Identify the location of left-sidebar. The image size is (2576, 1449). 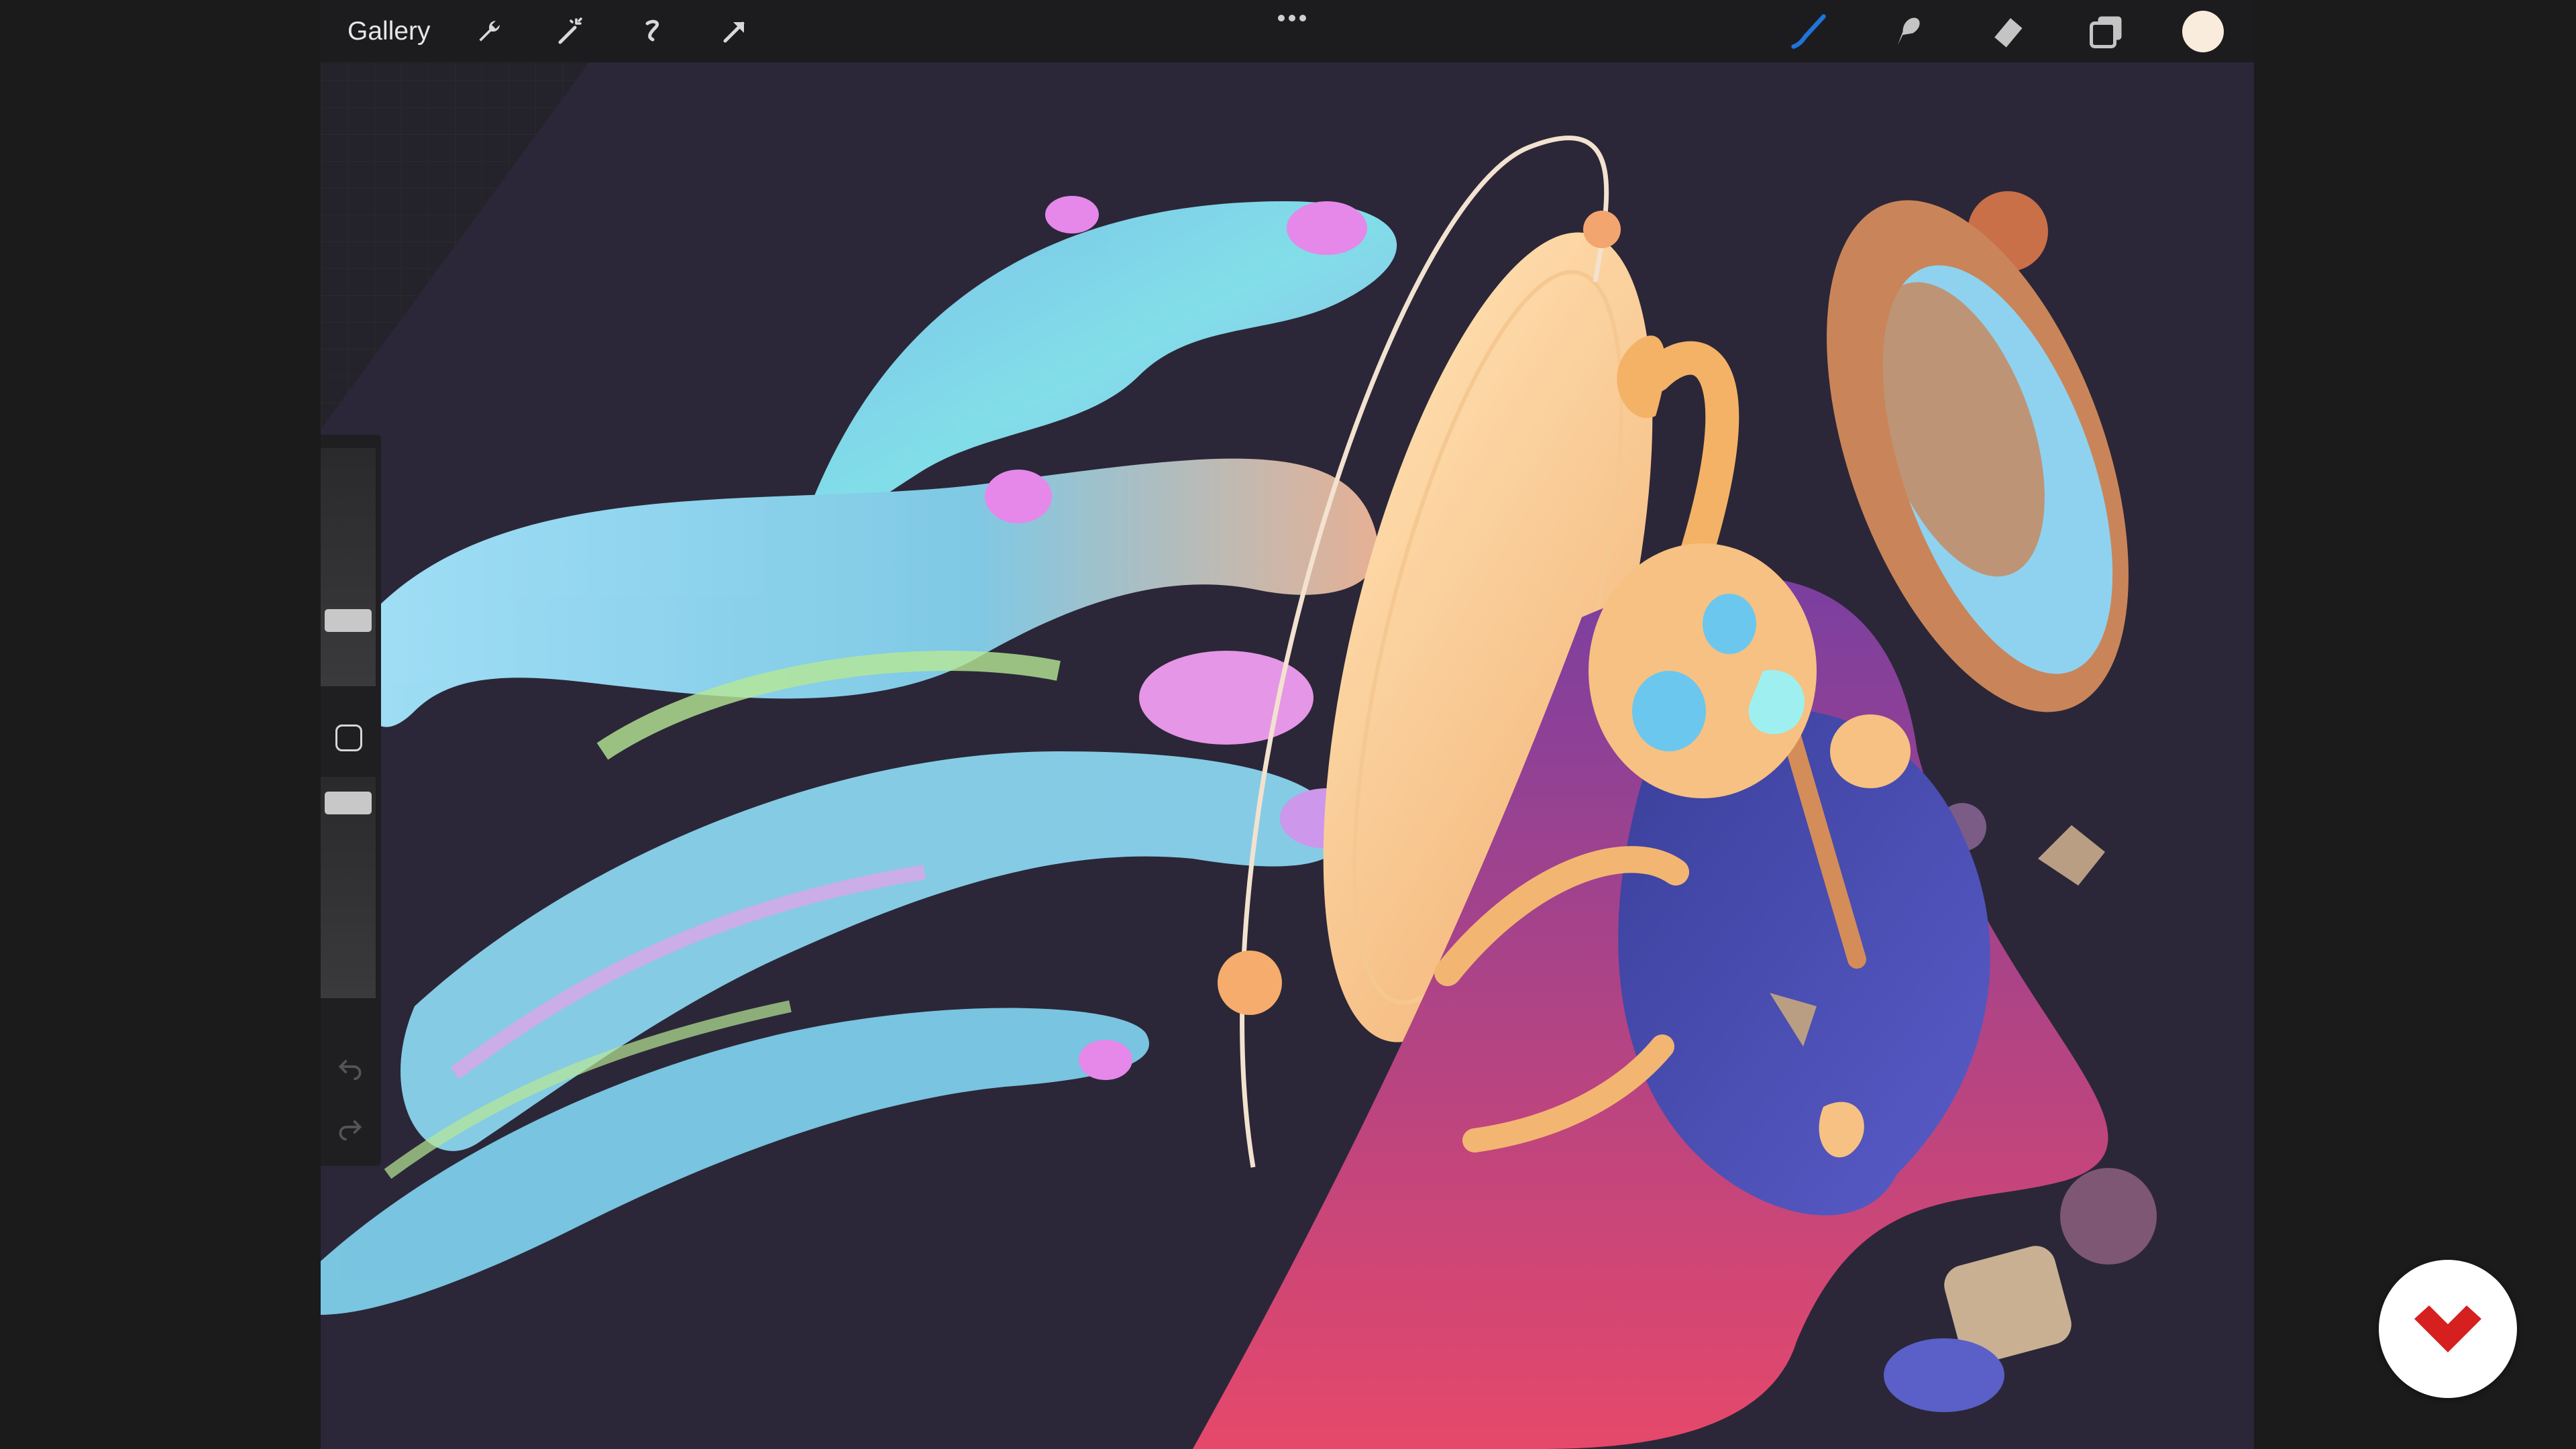
(351, 800).